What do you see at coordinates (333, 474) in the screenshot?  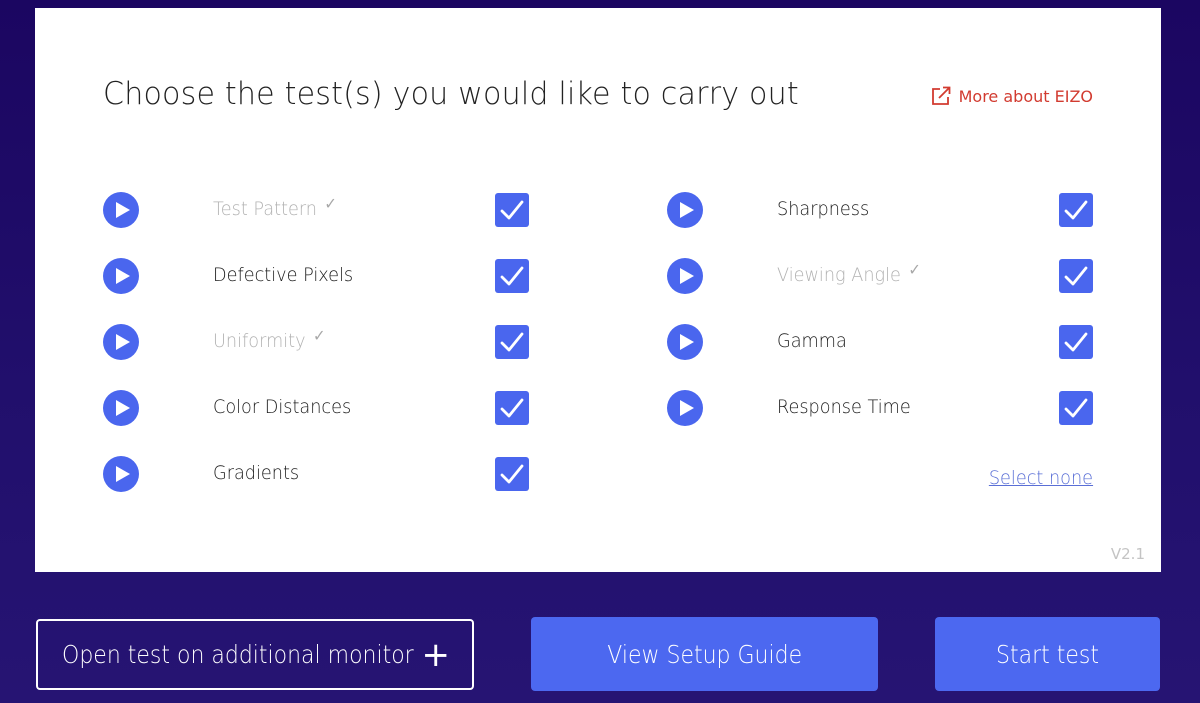 I see `test-row-gradients: Gradients` at bounding box center [333, 474].